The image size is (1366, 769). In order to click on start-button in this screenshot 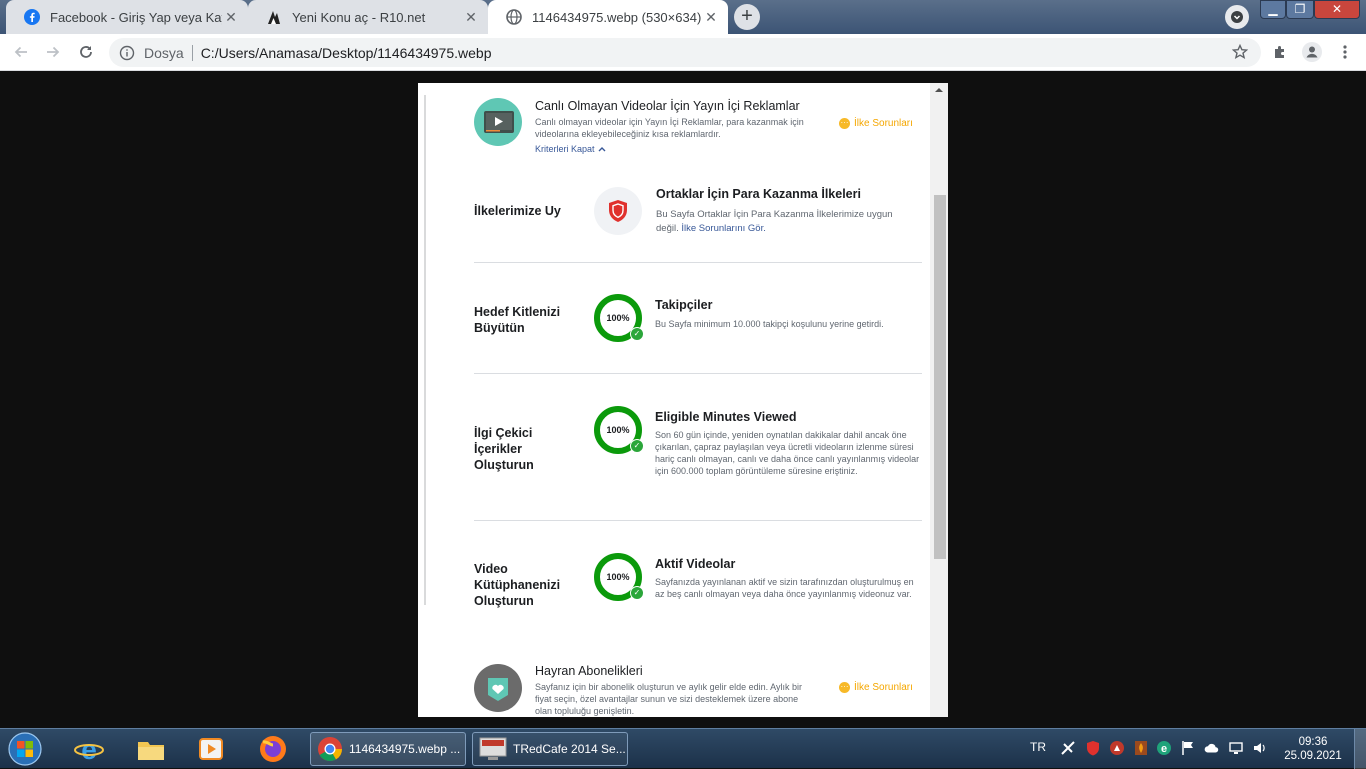, I will do `click(25, 749)`.